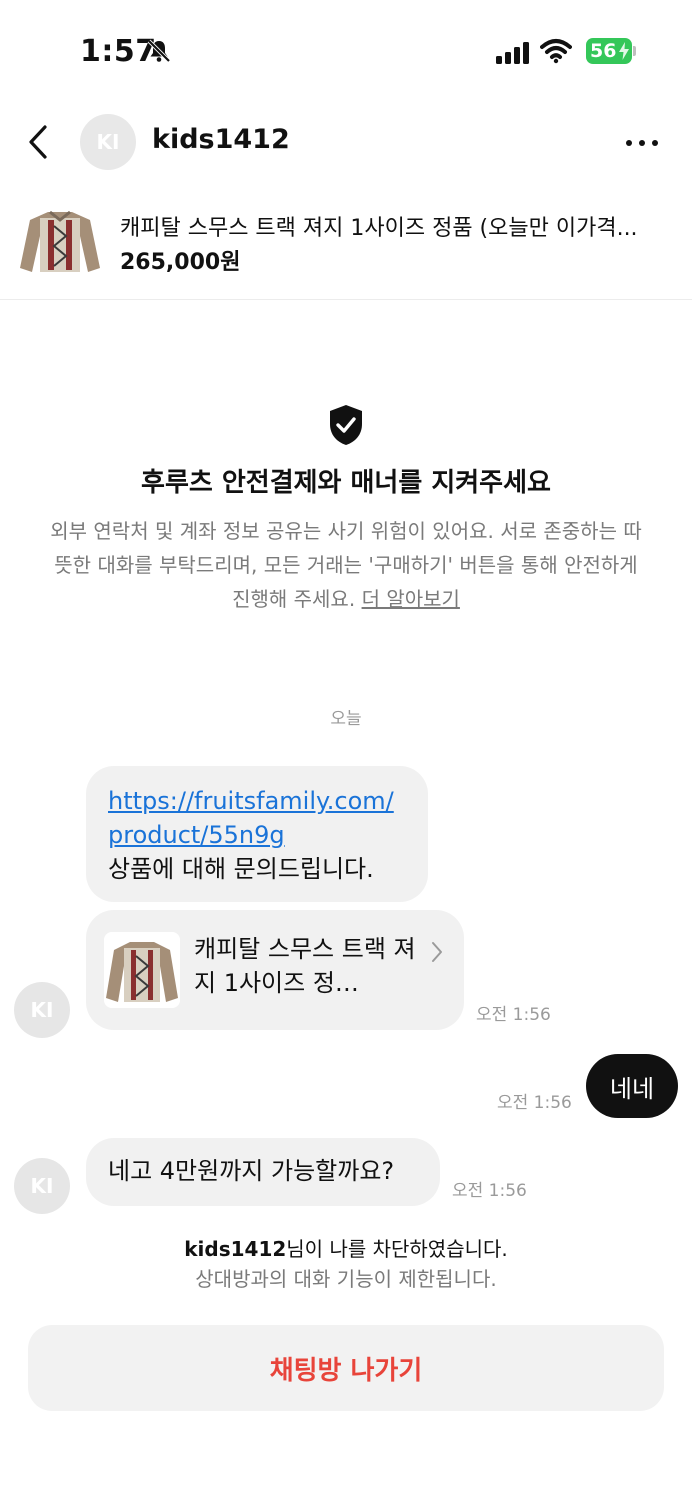  Describe the element at coordinates (235, 1249) in the screenshot. I see `blocked-username: kids1412` at that location.